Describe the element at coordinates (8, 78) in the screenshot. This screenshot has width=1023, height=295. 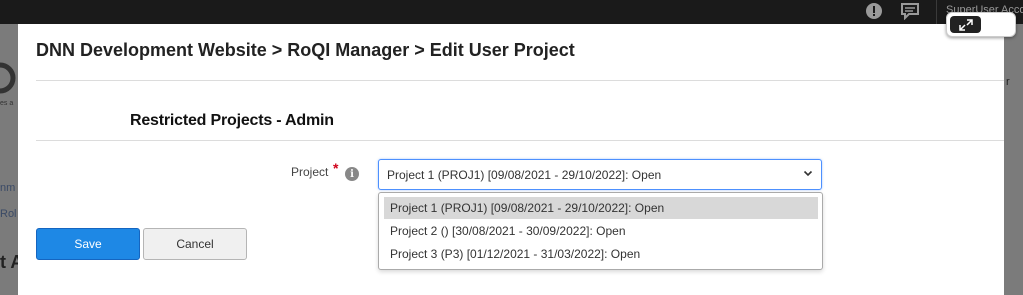
I see `site-logo-icon` at that location.